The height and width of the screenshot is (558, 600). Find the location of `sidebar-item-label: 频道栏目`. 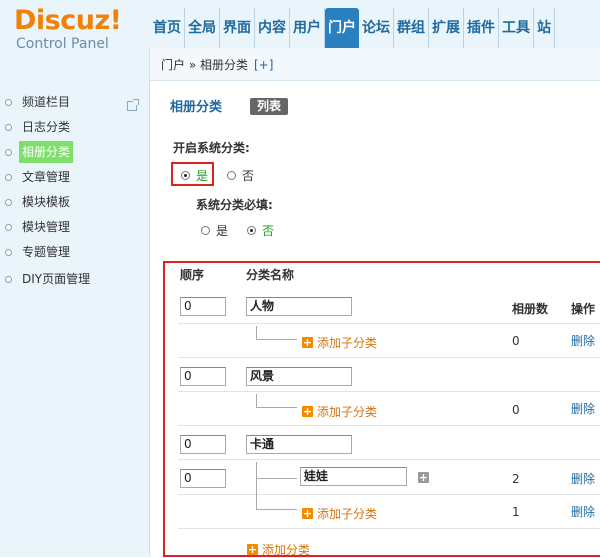

sidebar-item-label: 频道栏目 is located at coordinates (46, 102).